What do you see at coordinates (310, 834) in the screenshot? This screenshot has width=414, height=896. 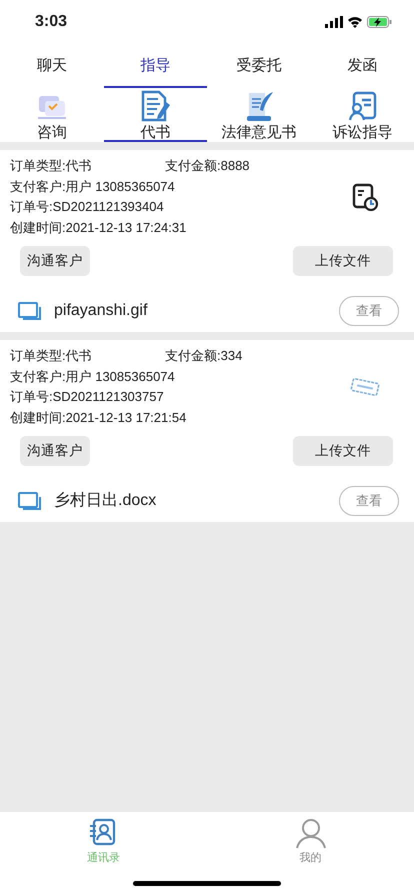 I see `person-icon` at bounding box center [310, 834].